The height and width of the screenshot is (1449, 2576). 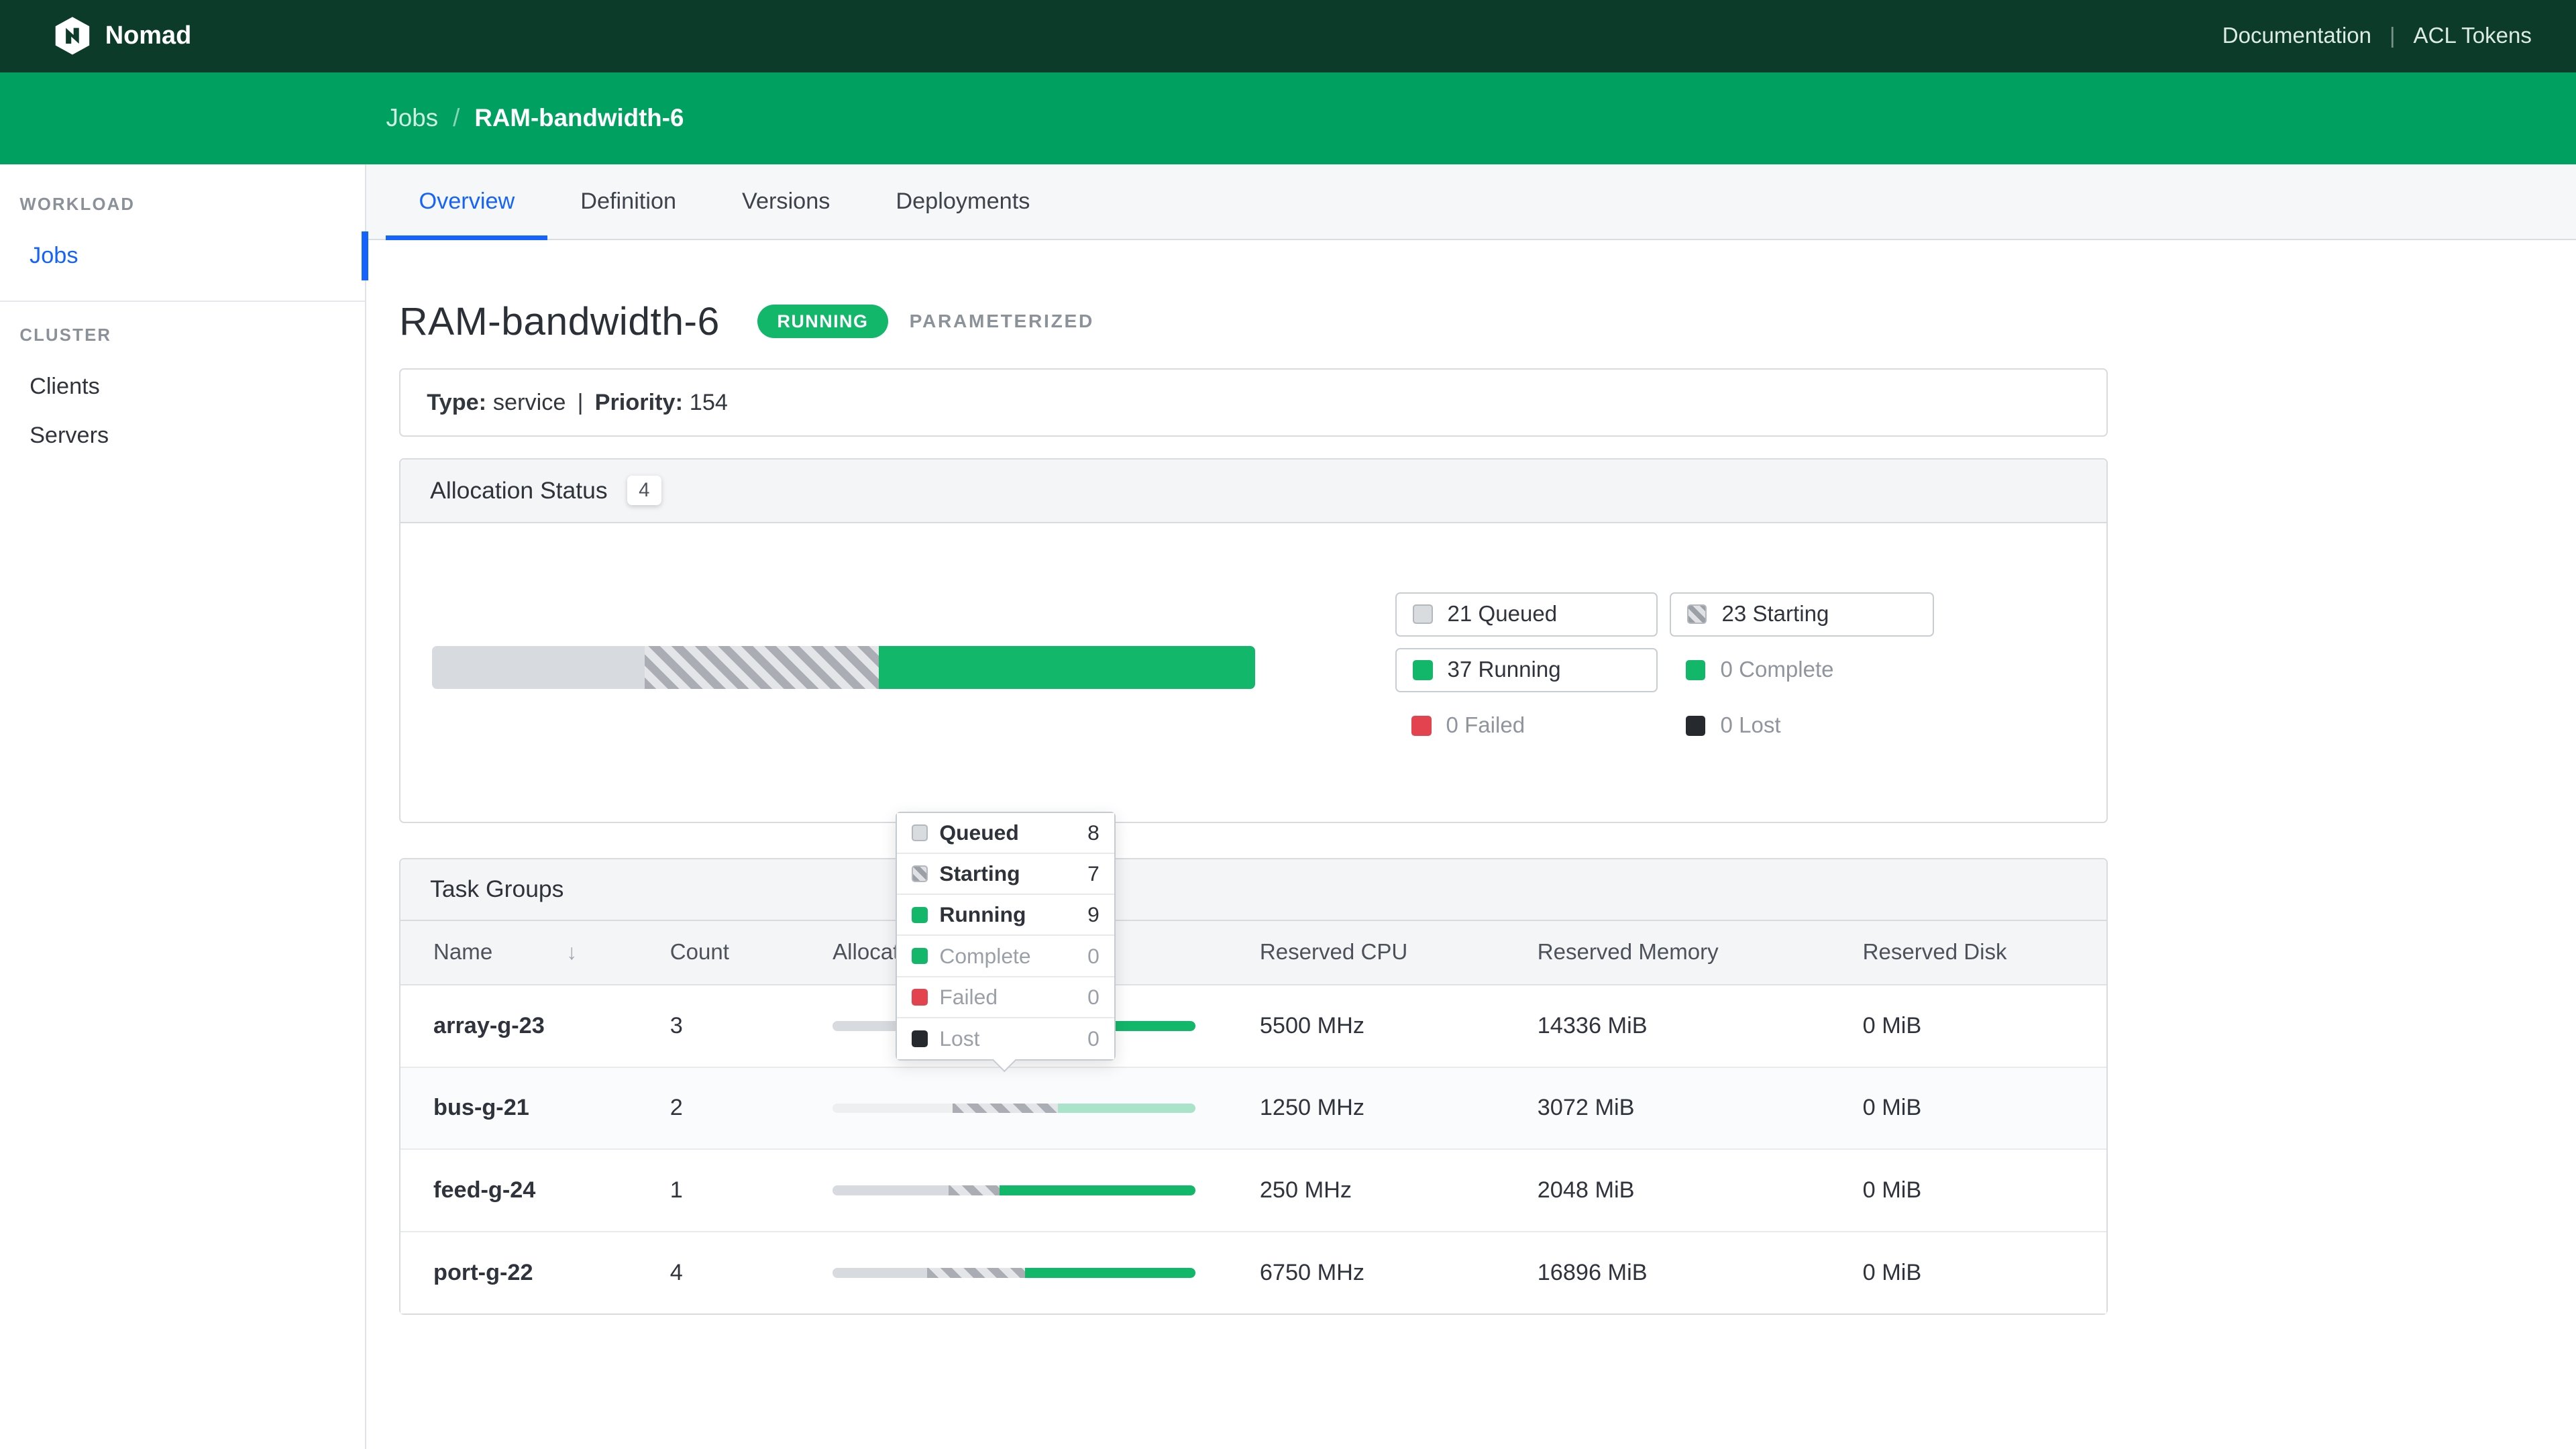 What do you see at coordinates (919, 997) in the screenshot?
I see `failed-swatch-icon` at bounding box center [919, 997].